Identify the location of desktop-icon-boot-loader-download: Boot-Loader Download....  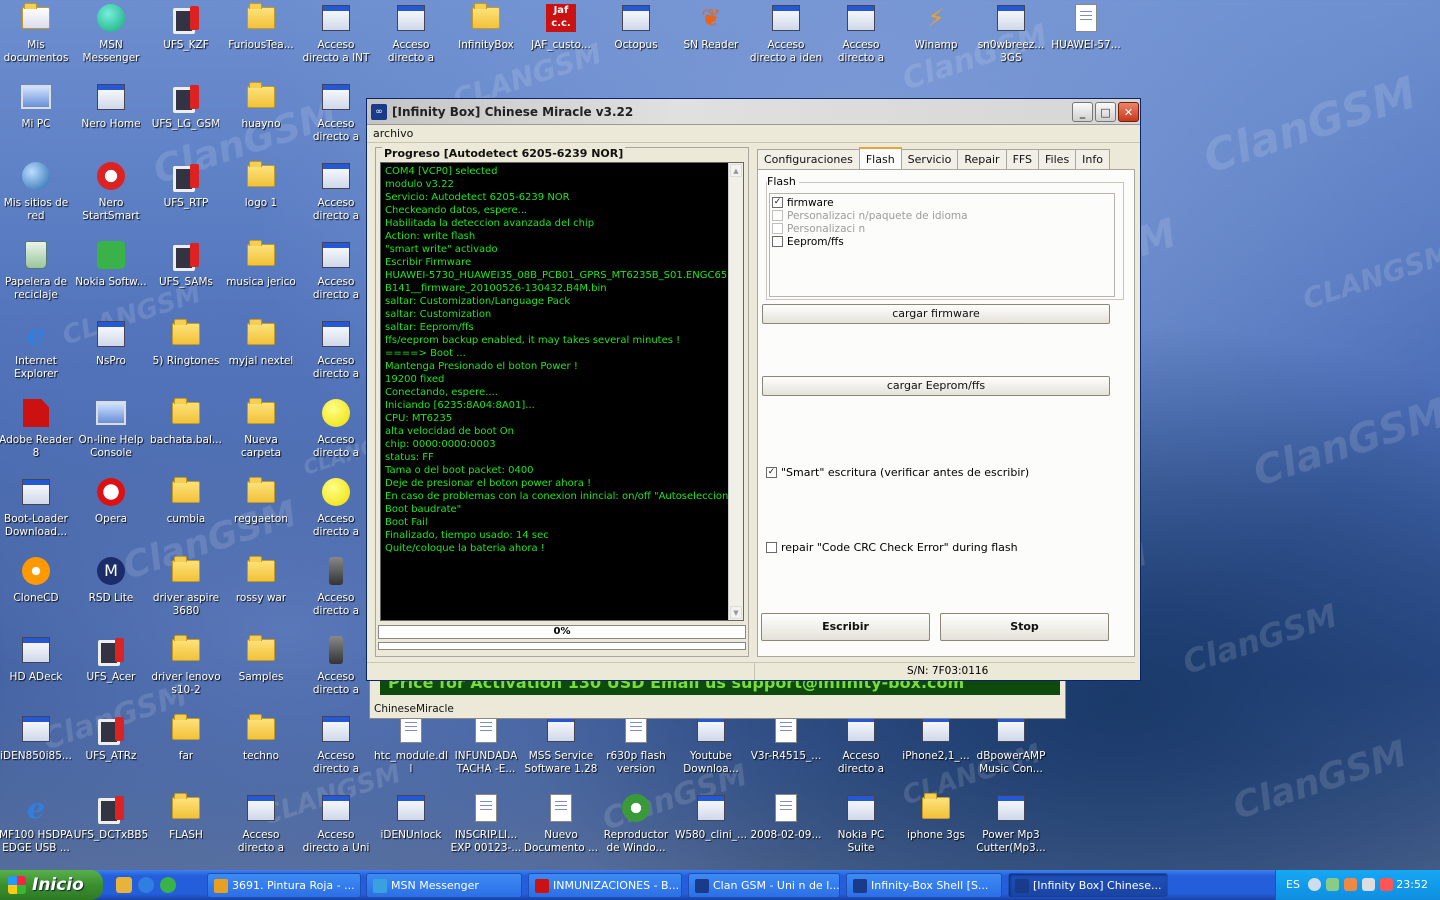
(37, 513).